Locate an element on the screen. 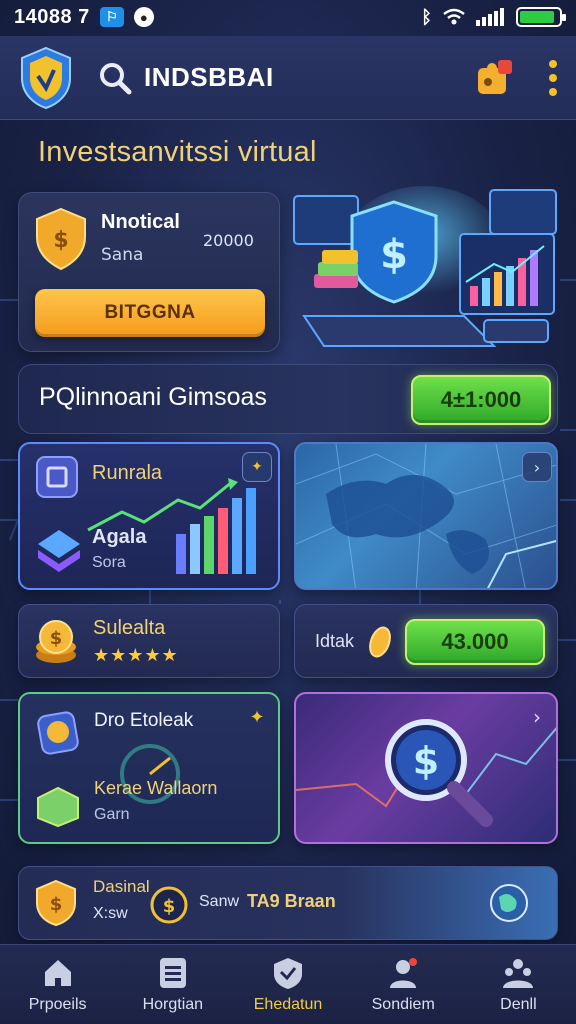  balance-label: Idtak is located at coordinates (335, 641).